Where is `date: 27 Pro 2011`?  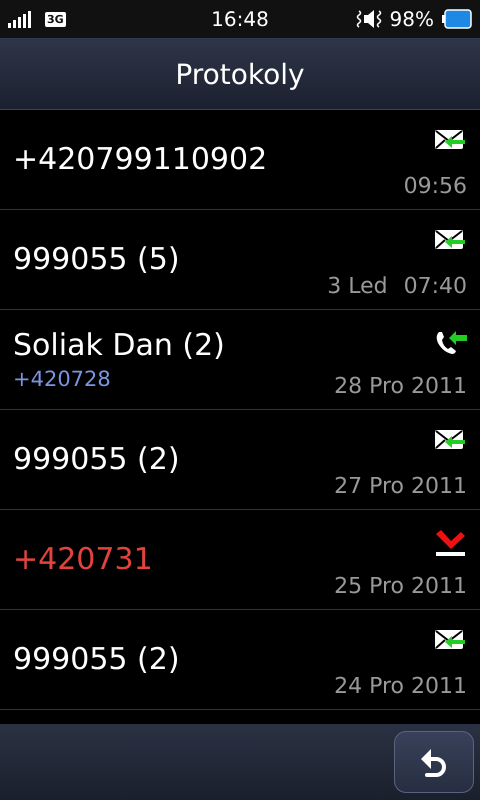 date: 27 Pro 2011 is located at coordinates (400, 486).